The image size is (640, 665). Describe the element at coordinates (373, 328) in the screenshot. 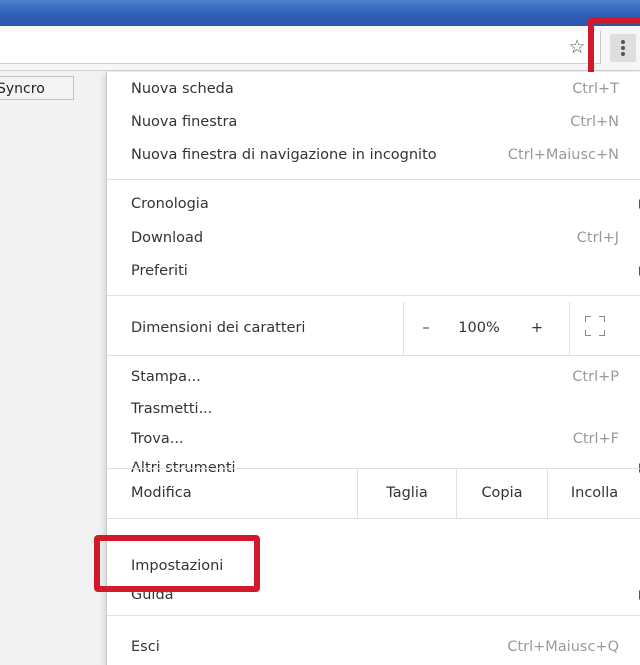

I see `zoom-row: Dimensioni dei caratteri – 100% +` at that location.